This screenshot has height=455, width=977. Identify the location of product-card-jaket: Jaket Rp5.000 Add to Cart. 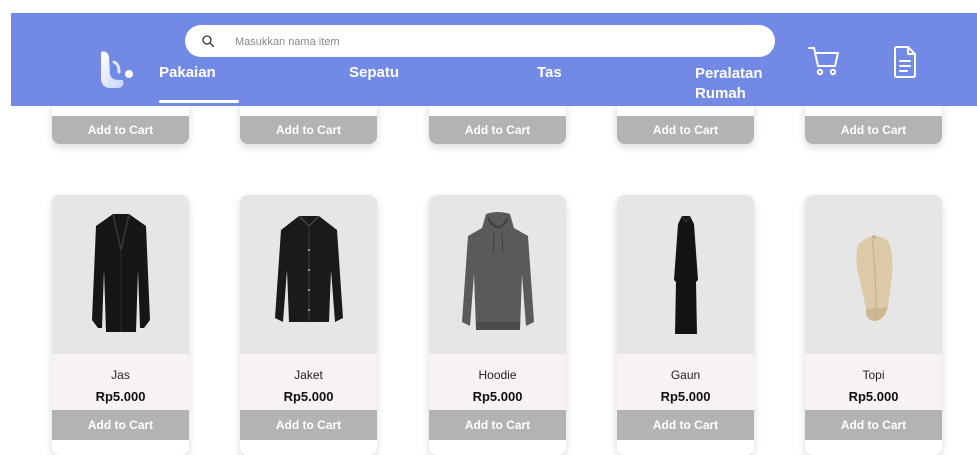
(308, 325).